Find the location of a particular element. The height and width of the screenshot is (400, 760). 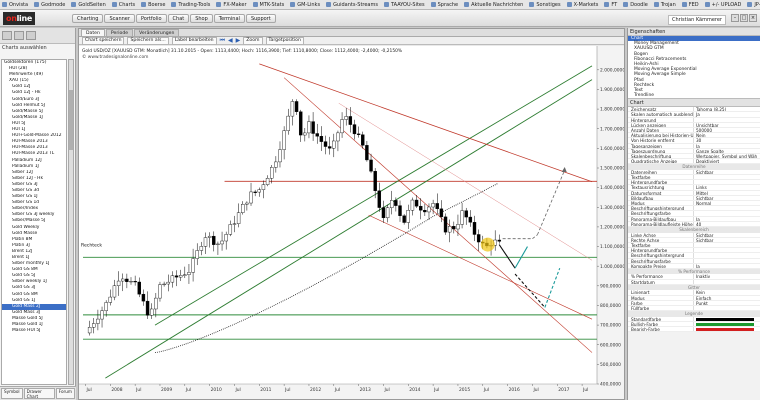

property-value: Deaktiviert is located at coordinates (727, 161).